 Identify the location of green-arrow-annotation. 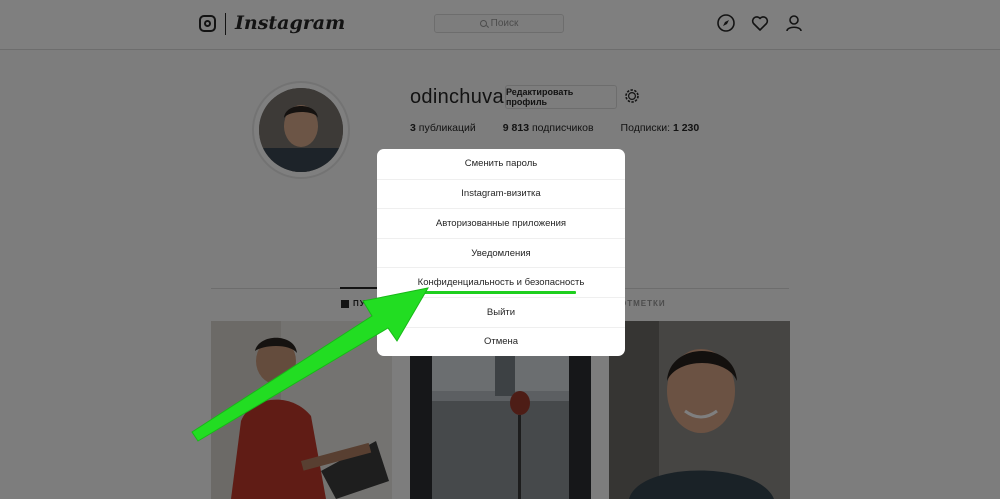
(310, 364).